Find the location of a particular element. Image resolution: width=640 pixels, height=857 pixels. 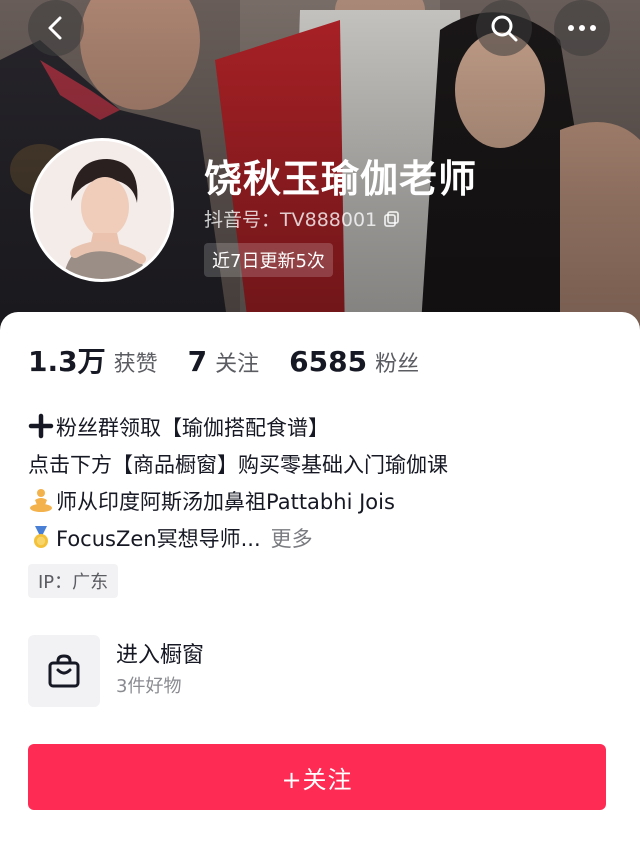

stat-value: 7 is located at coordinates (197, 361).